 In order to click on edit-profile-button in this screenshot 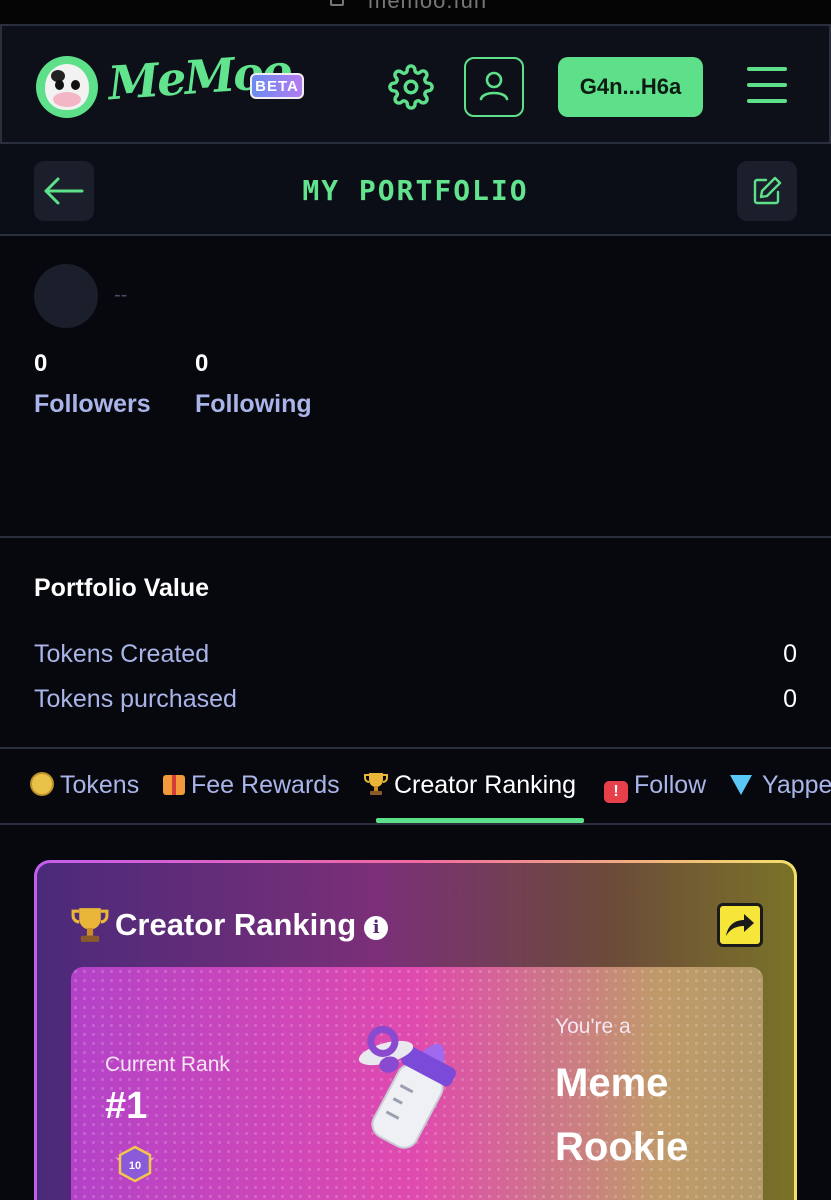, I will do `click(767, 191)`.